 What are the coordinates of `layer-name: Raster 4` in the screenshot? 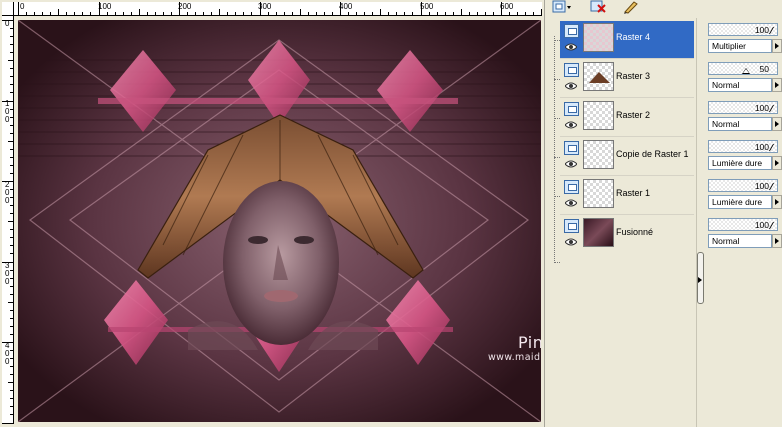 It's located at (633, 37).